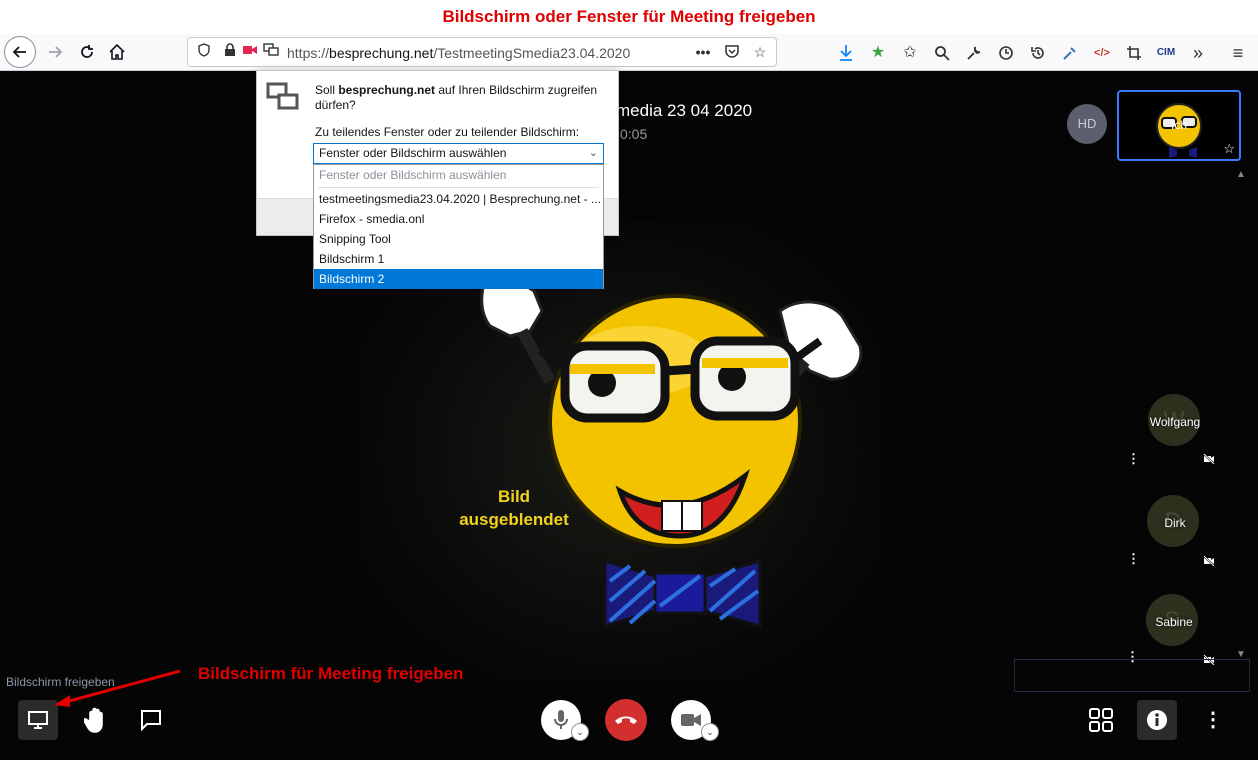  What do you see at coordinates (532, 53) in the screenshot?
I see `url-path: /TestmeetingSmedia23.04.2020` at bounding box center [532, 53].